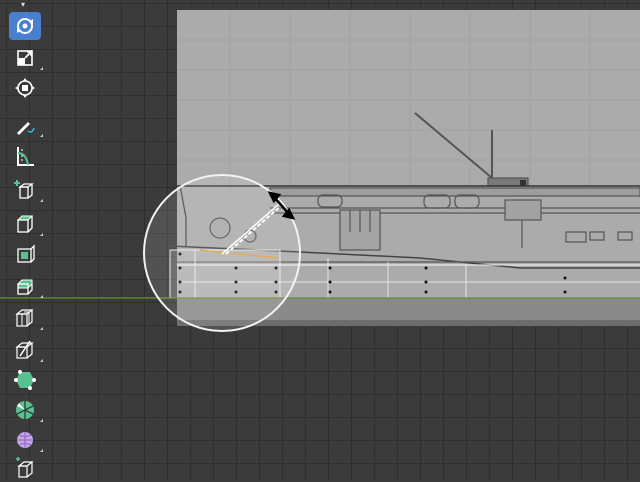 The image size is (640, 482). I want to click on annotate-icon, so click(26, 128).